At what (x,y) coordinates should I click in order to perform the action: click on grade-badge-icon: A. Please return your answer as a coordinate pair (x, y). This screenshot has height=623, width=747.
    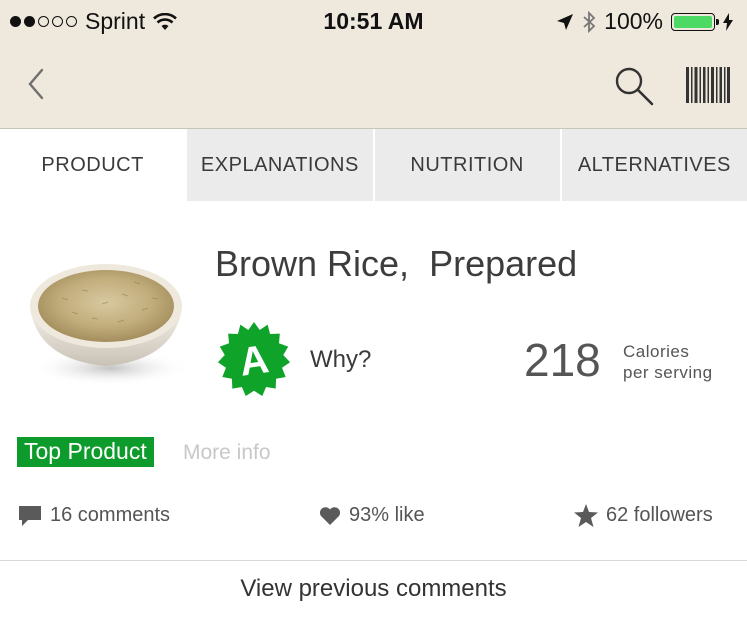
    Looking at the image, I should click on (254, 360).